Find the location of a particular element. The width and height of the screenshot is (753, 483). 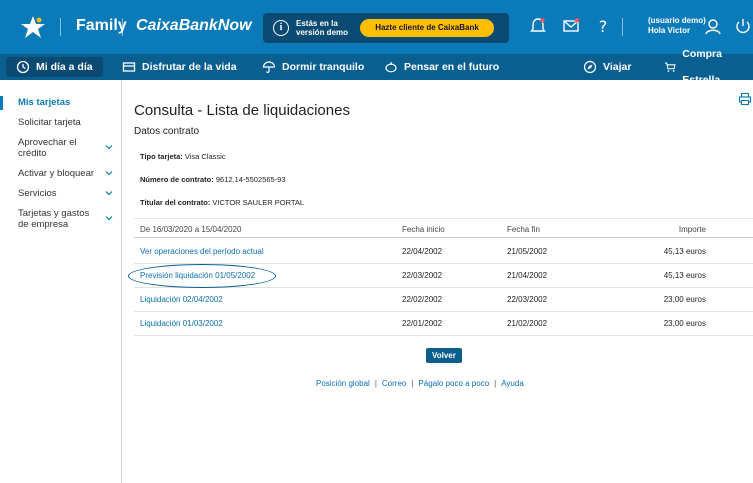

fecha-fin-cell: 21/05/2002 is located at coordinates (527, 251).